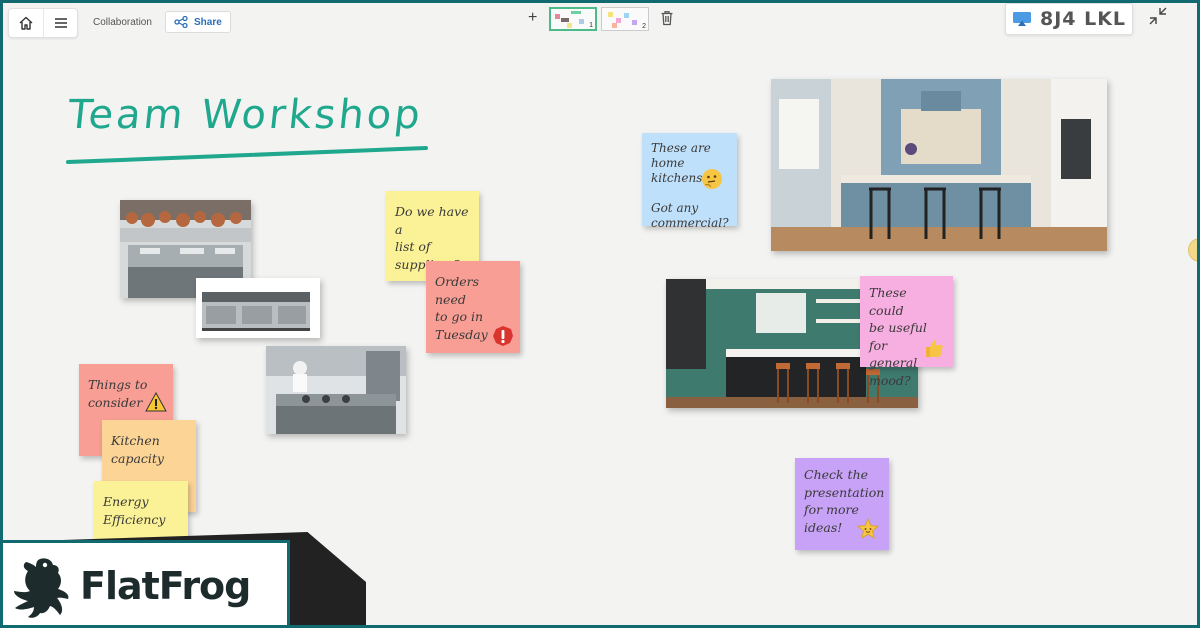 The width and height of the screenshot is (1200, 628). I want to click on title-underline, so click(247, 155).